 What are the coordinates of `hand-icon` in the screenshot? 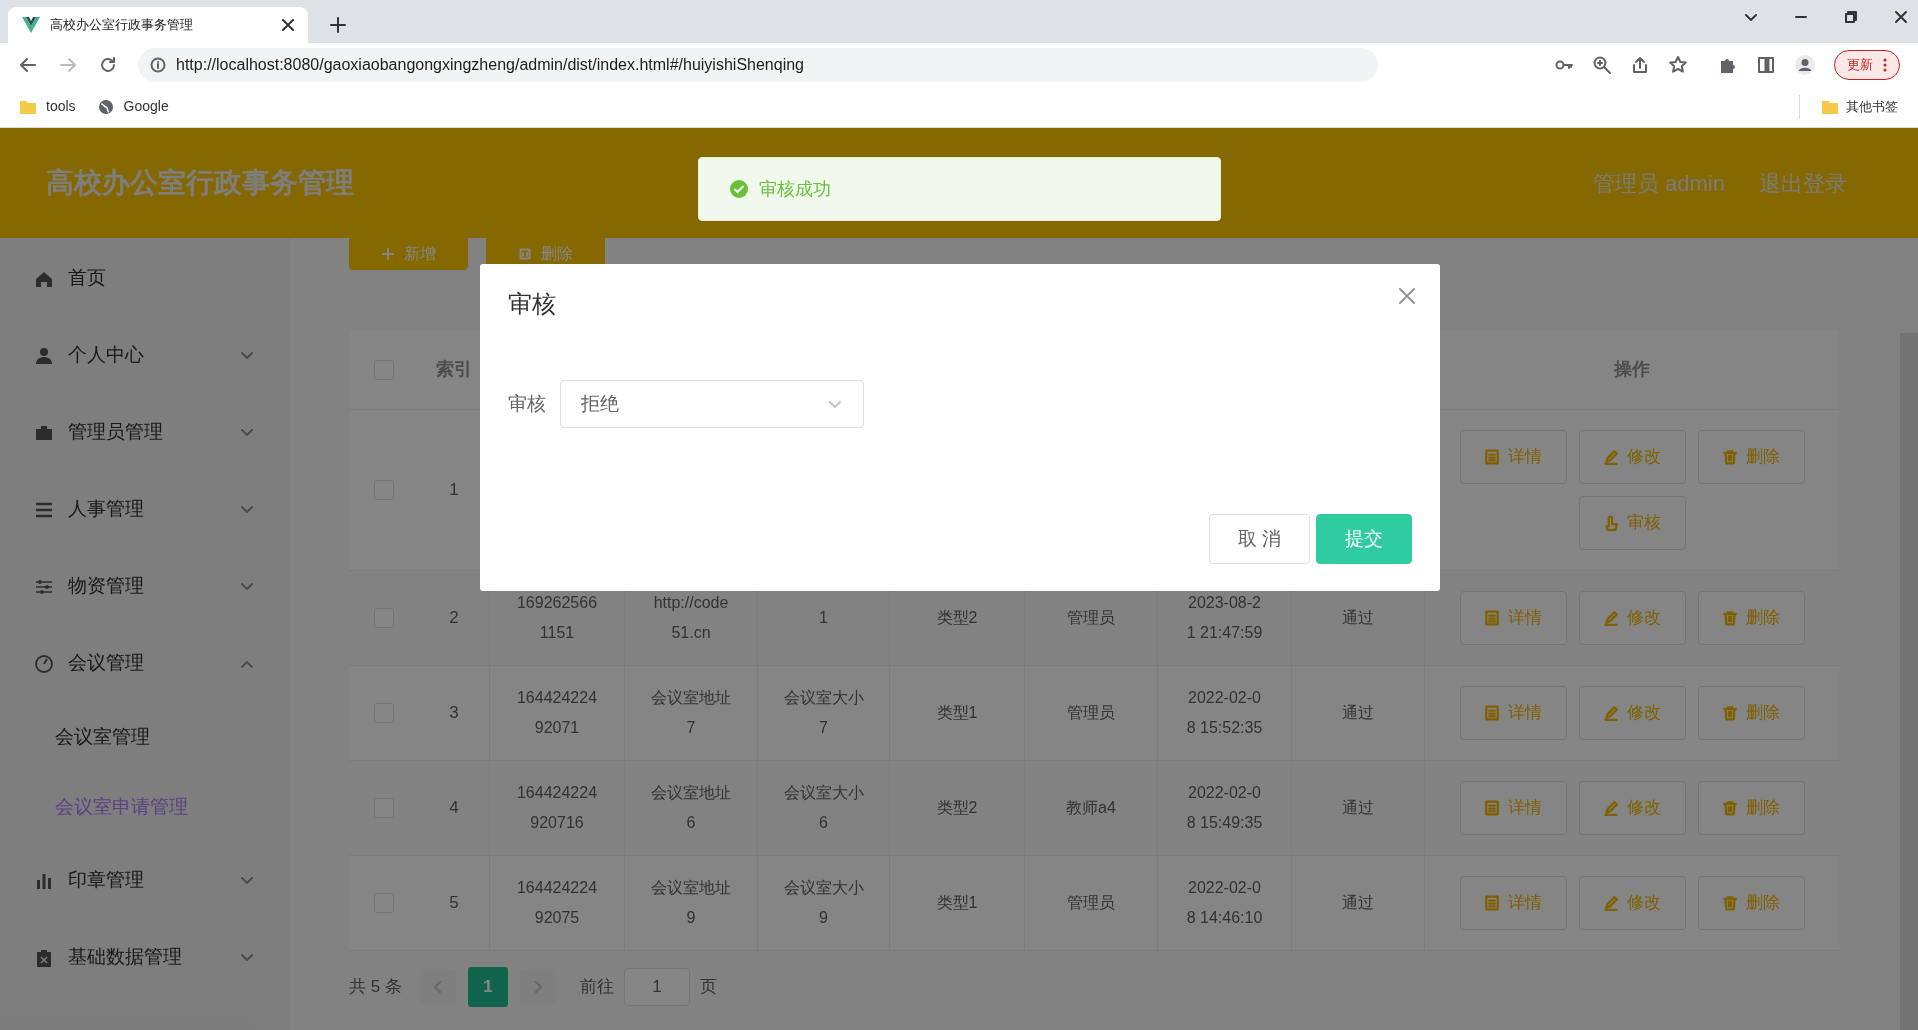 It's located at (1611, 523).